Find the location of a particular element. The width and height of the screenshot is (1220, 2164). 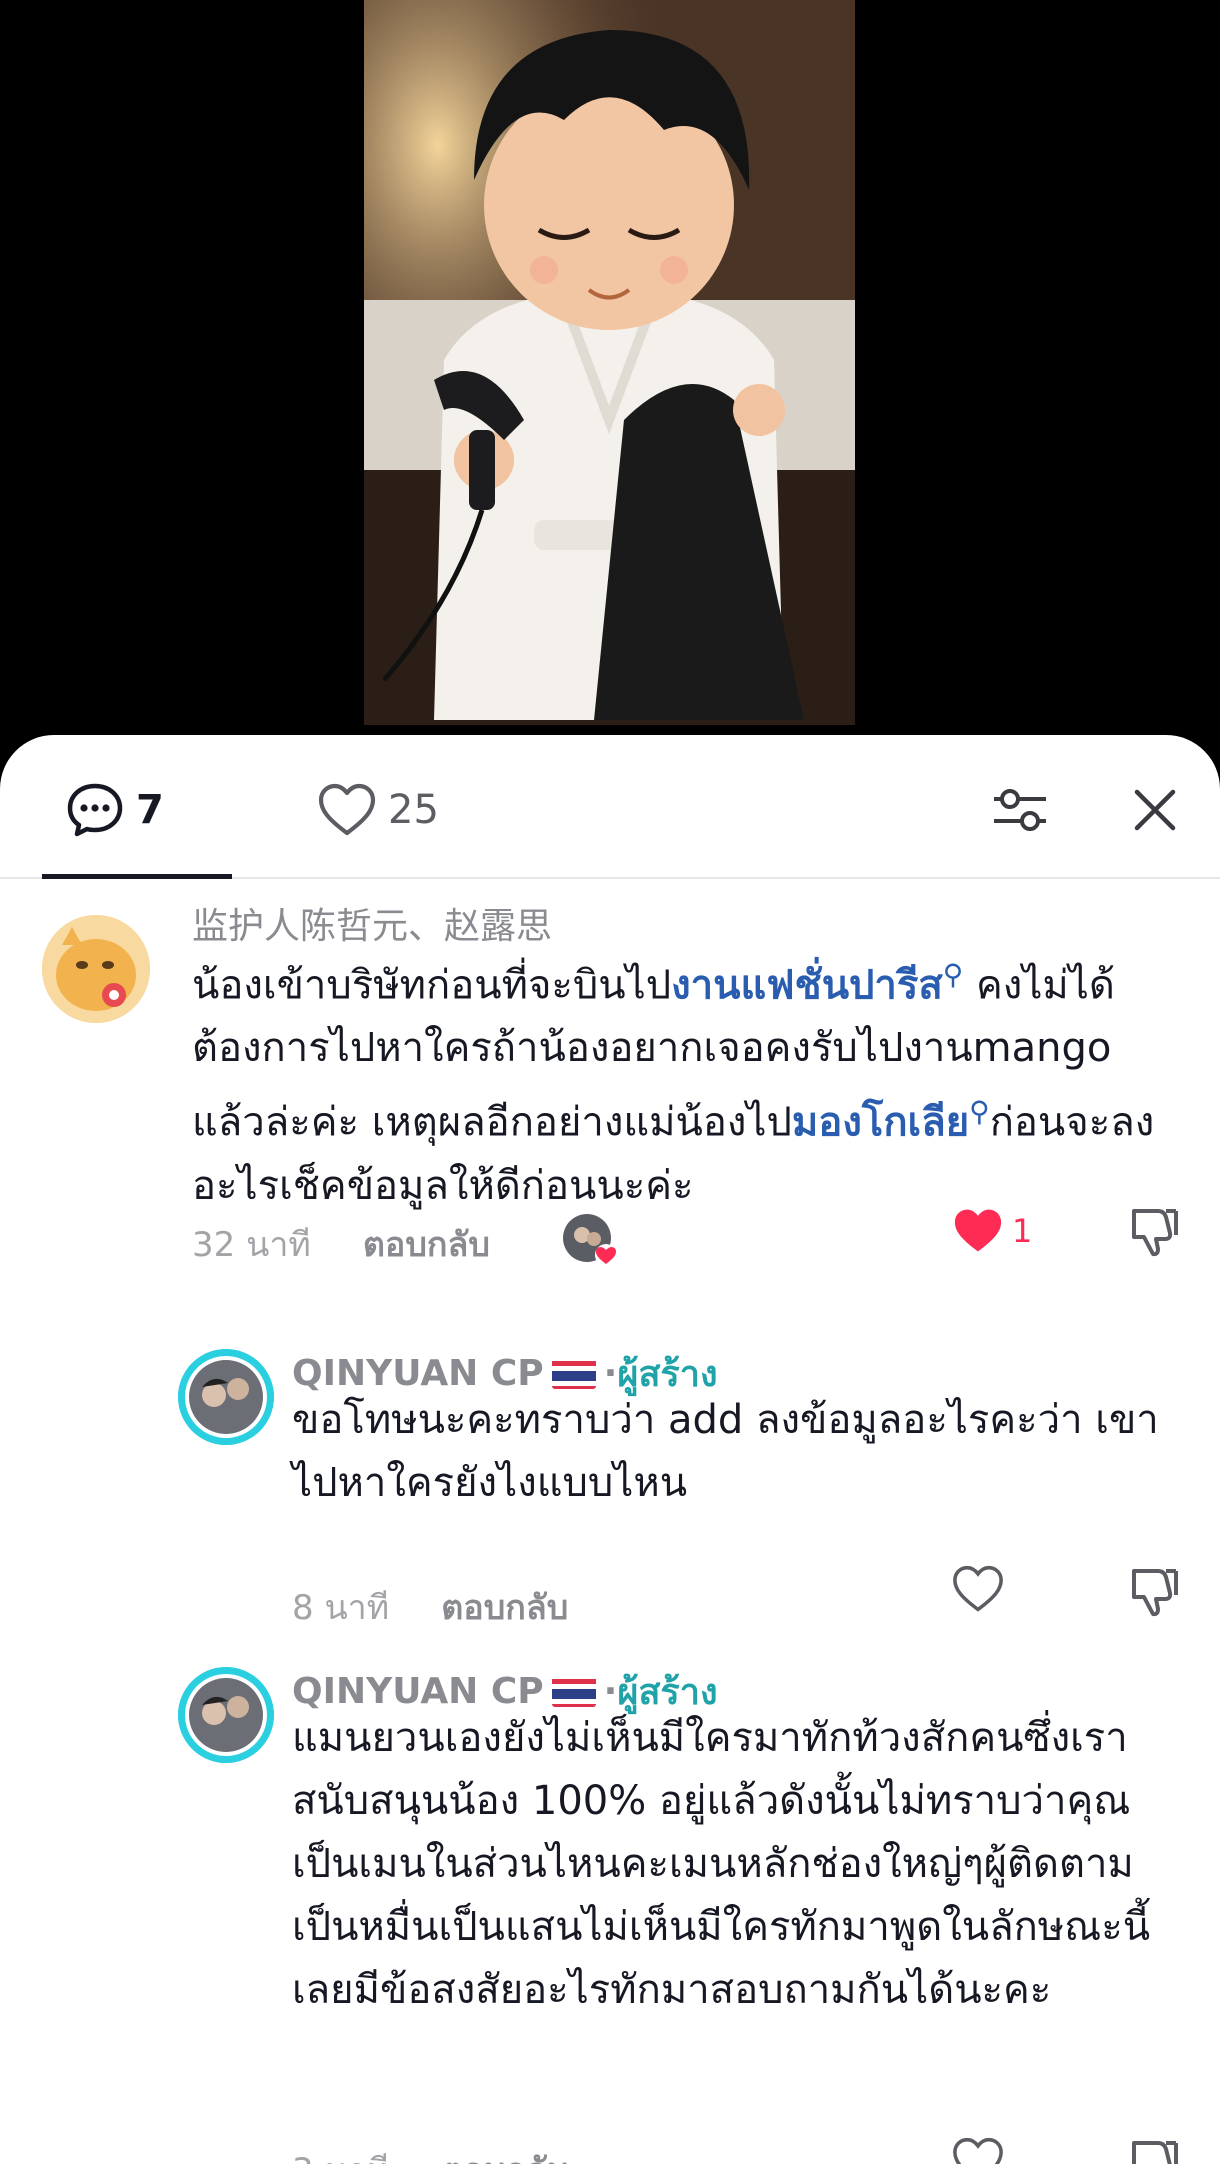

comments-header: 7 25 is located at coordinates (610, 807).